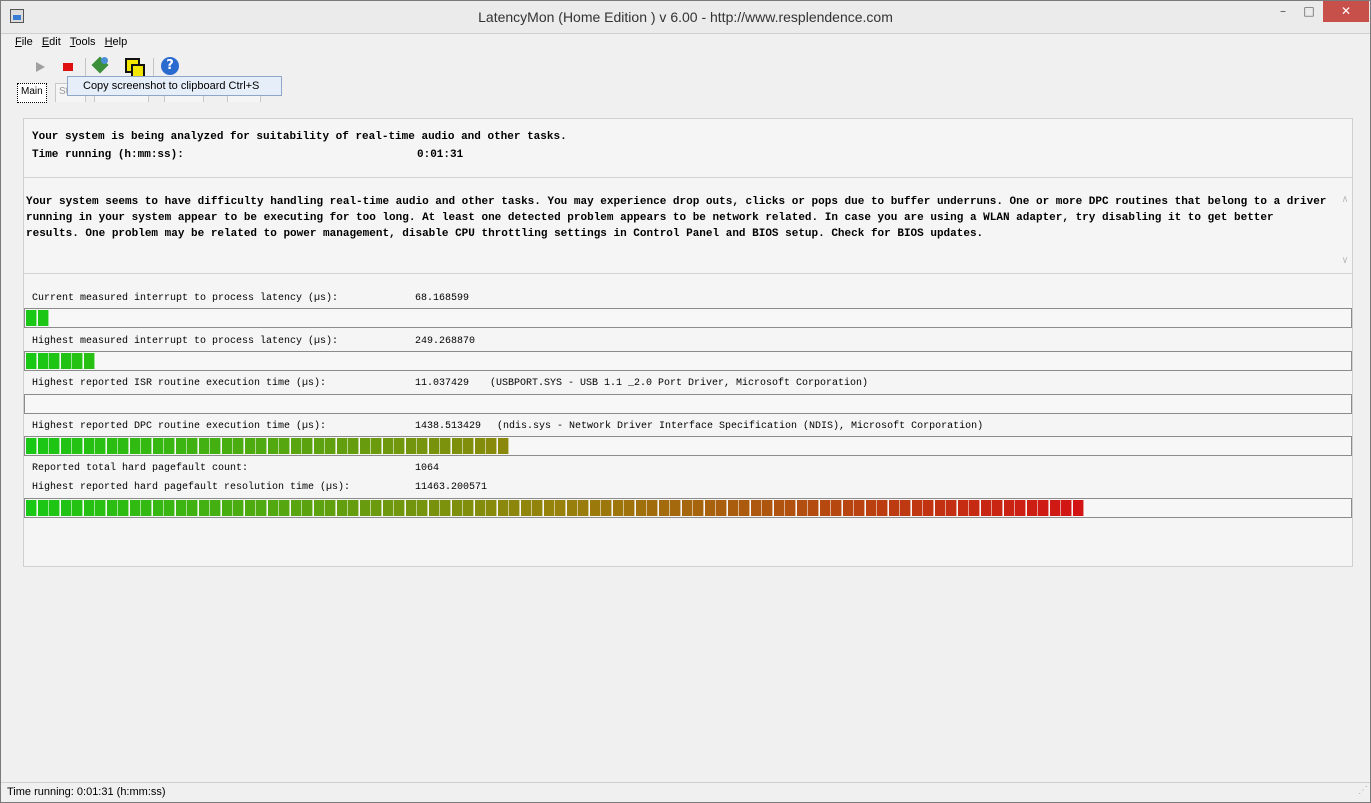 The image size is (1371, 803). Describe the element at coordinates (83, 42) in the screenshot. I see `menu-tools: Tools` at that location.